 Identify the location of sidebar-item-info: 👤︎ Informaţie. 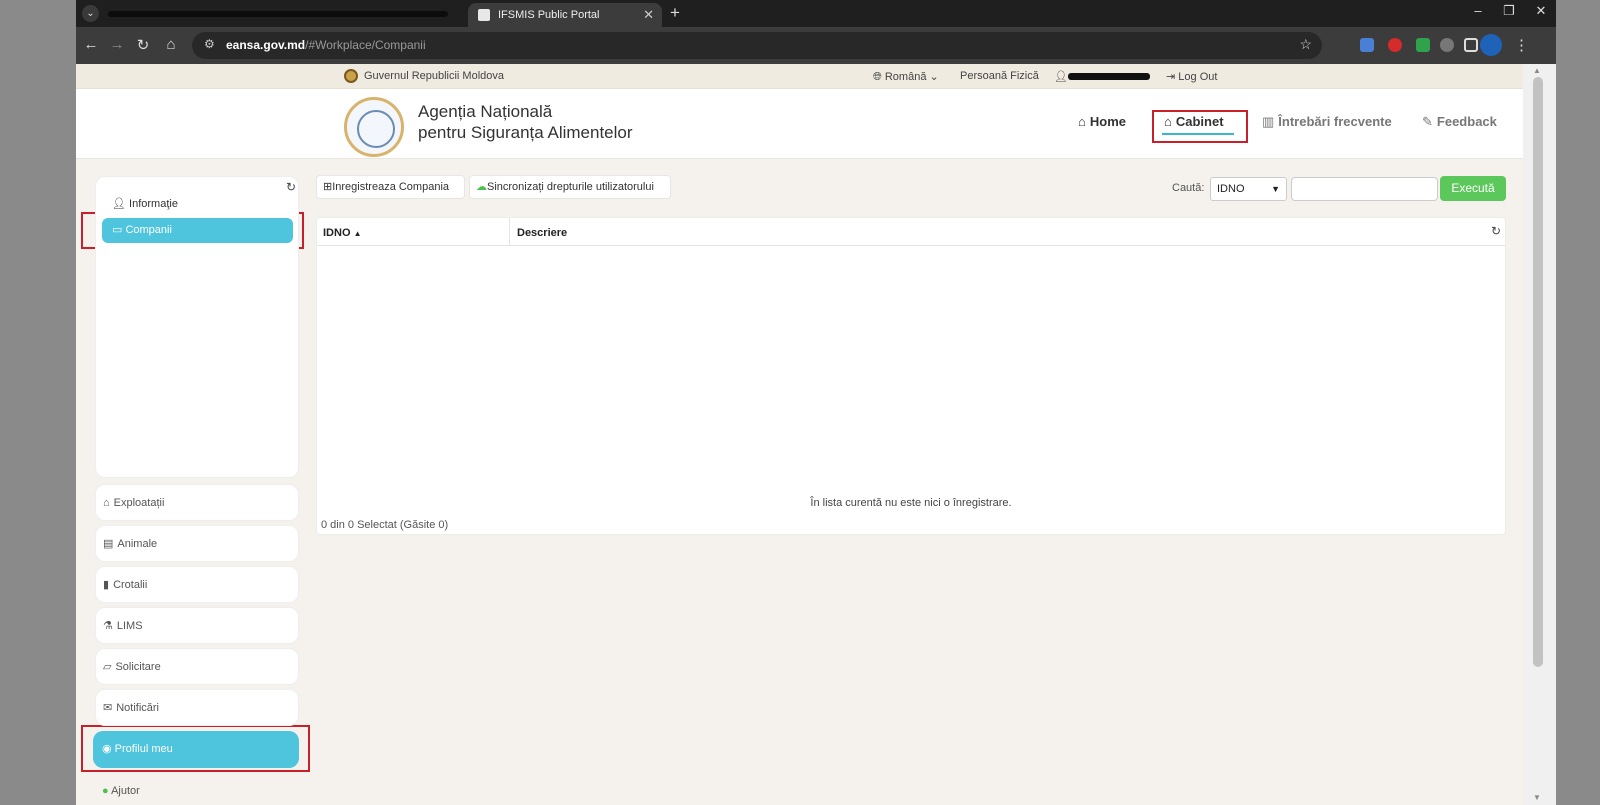
(145, 203).